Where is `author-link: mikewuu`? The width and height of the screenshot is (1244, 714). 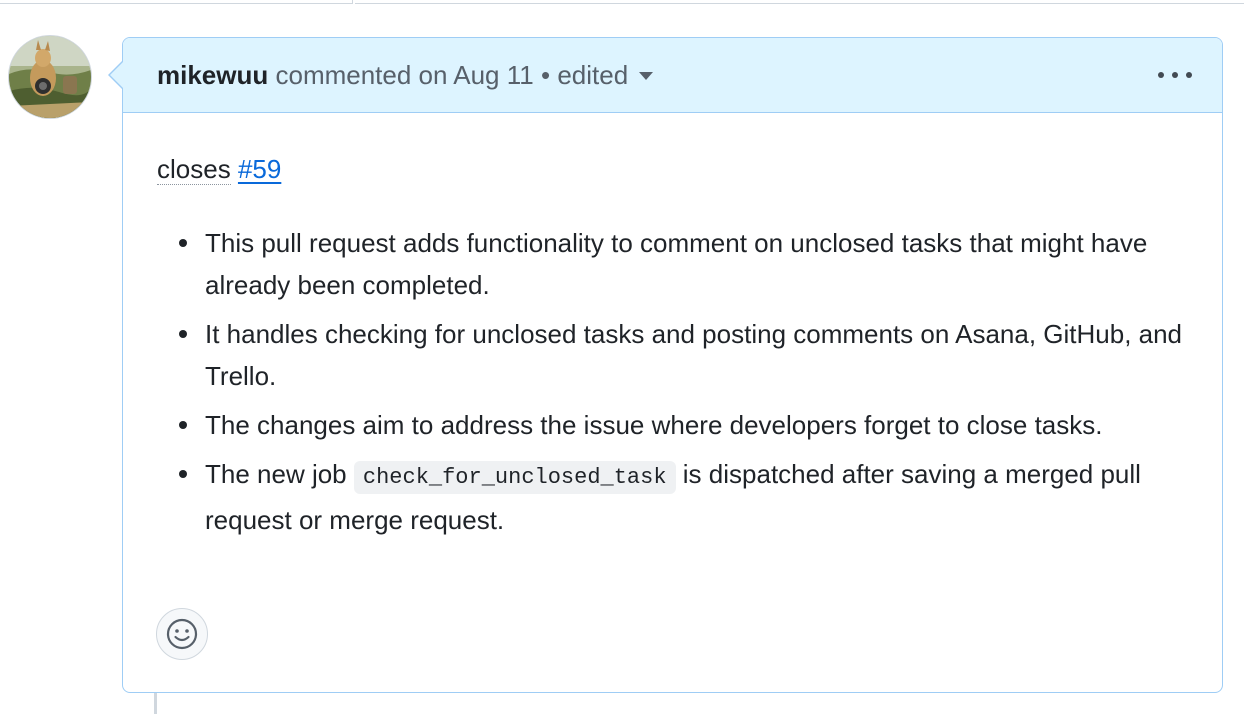
author-link: mikewuu is located at coordinates (212, 75).